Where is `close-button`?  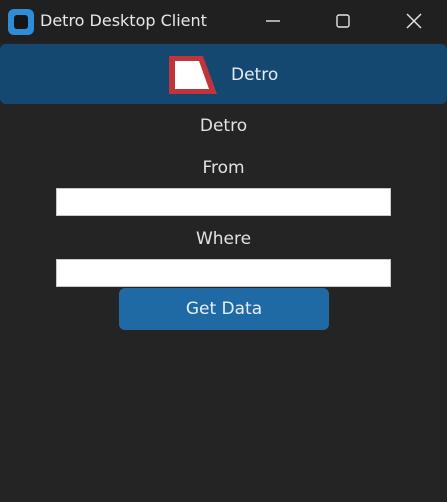 close-button is located at coordinates (414, 21).